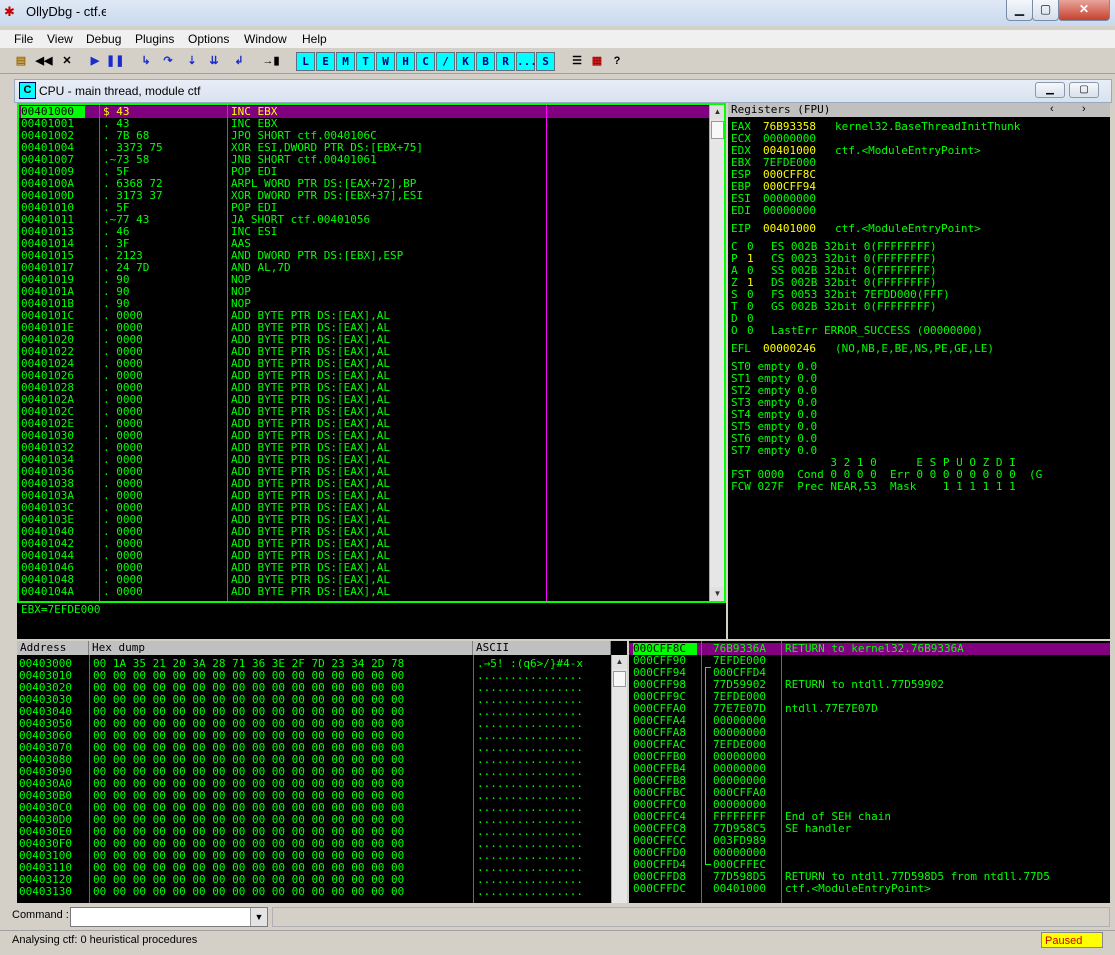 Image resolution: width=1115 pixels, height=955 pixels. I want to click on maximize-button: ▢, so click(1045, 10).